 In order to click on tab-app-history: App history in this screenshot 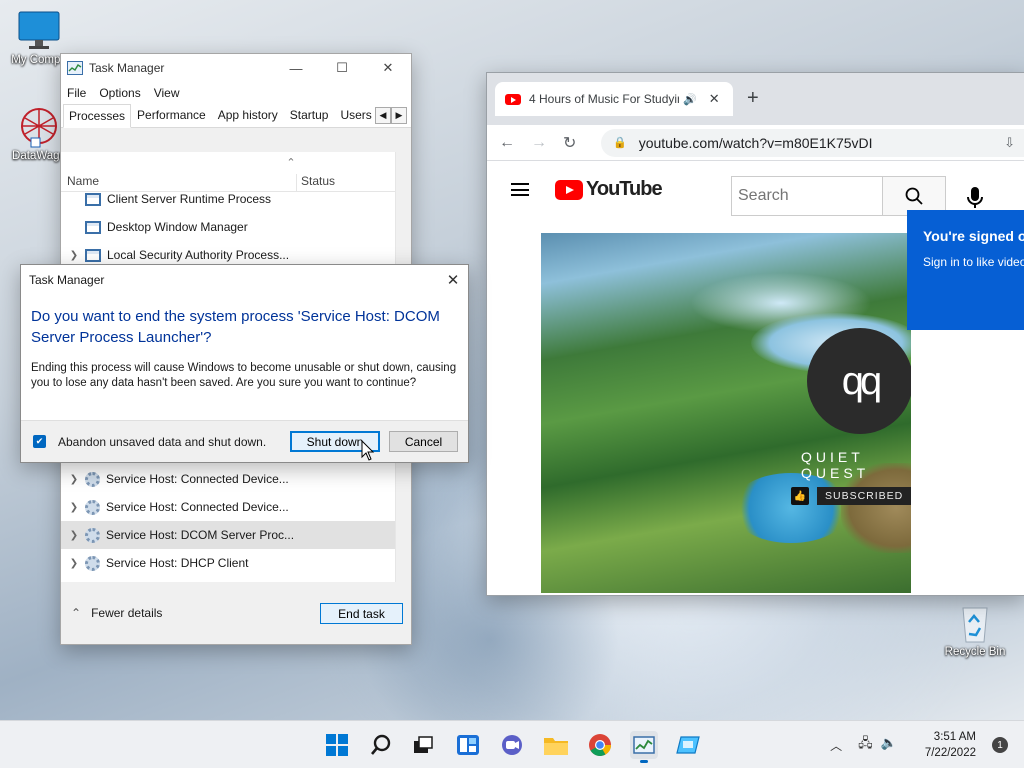, I will do `click(248, 115)`.